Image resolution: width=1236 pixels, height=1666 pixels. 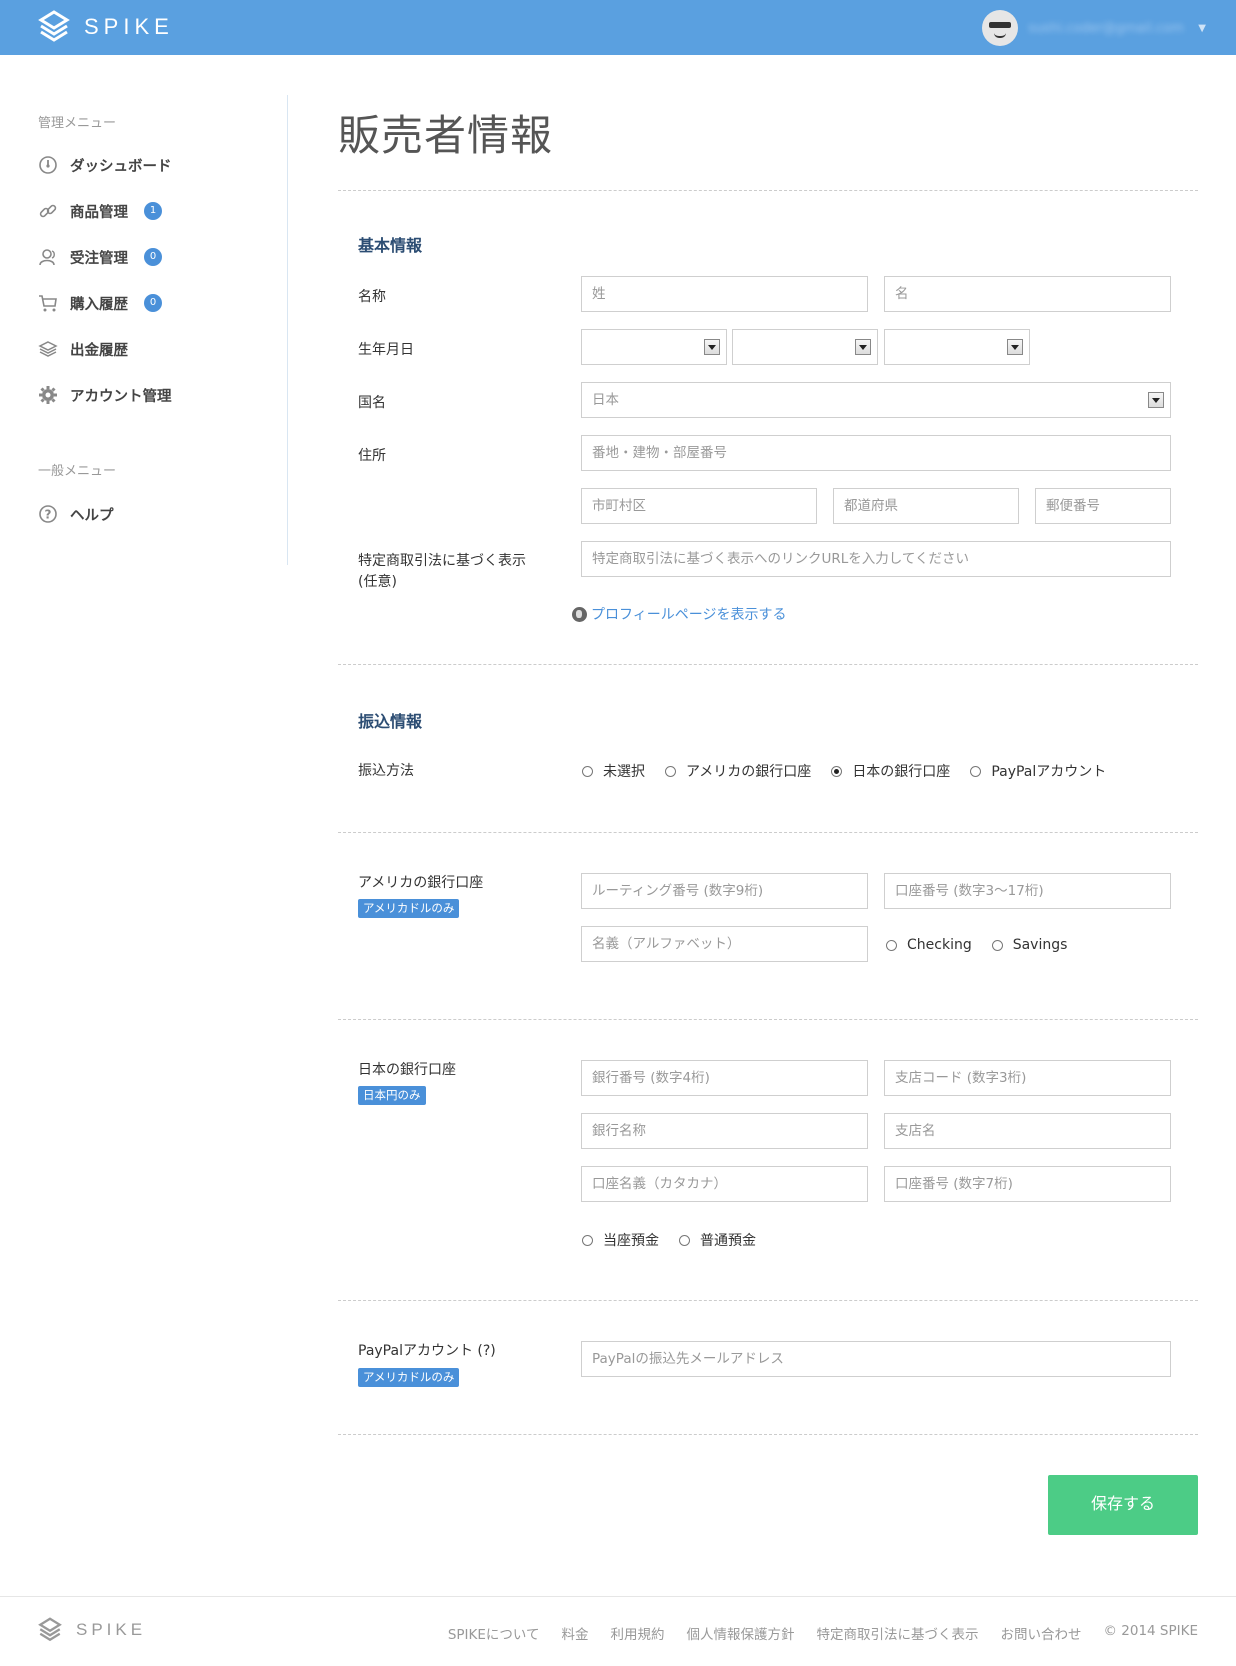 I want to click on sidebar-item-orders: 受注管理 0, so click(x=100, y=257).